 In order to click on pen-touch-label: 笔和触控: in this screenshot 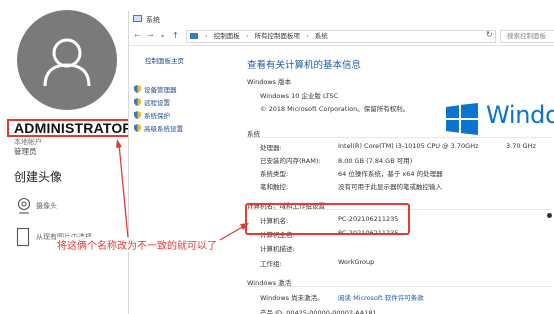, I will do `click(274, 187)`.